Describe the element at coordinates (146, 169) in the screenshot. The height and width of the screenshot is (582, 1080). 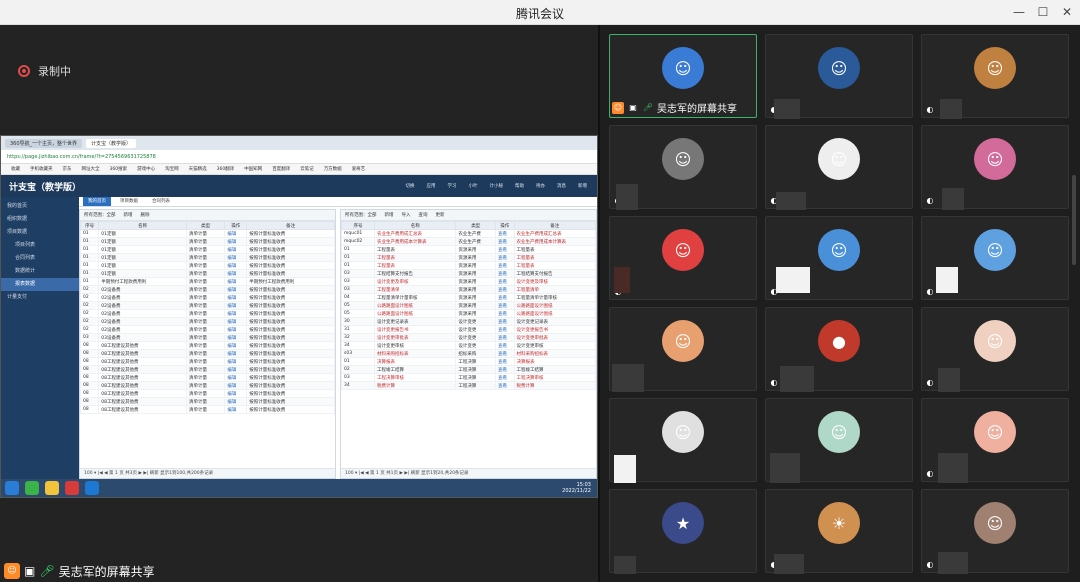
I see `favorite-link: 游戏中心` at that location.